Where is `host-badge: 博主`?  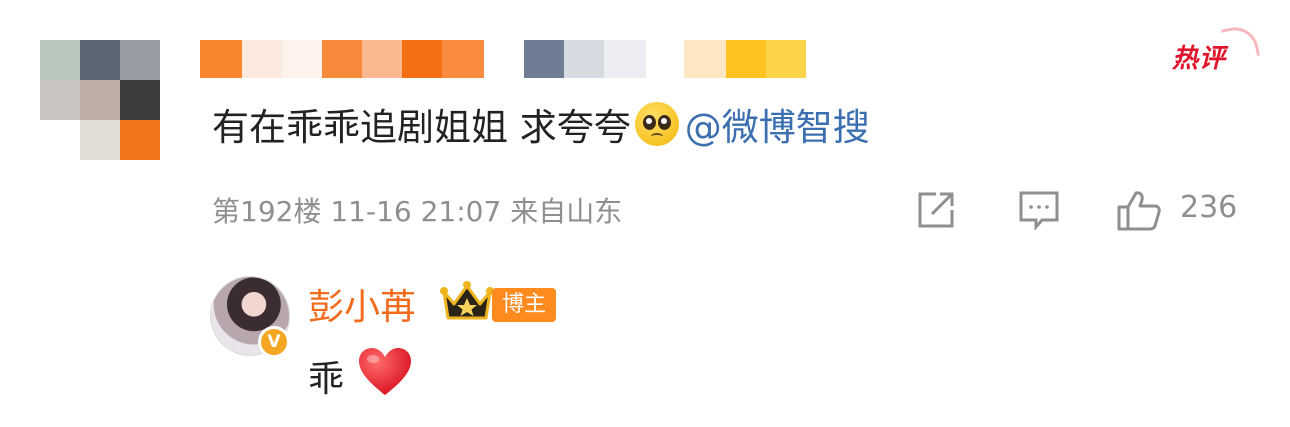 host-badge: 博主 is located at coordinates (524, 305).